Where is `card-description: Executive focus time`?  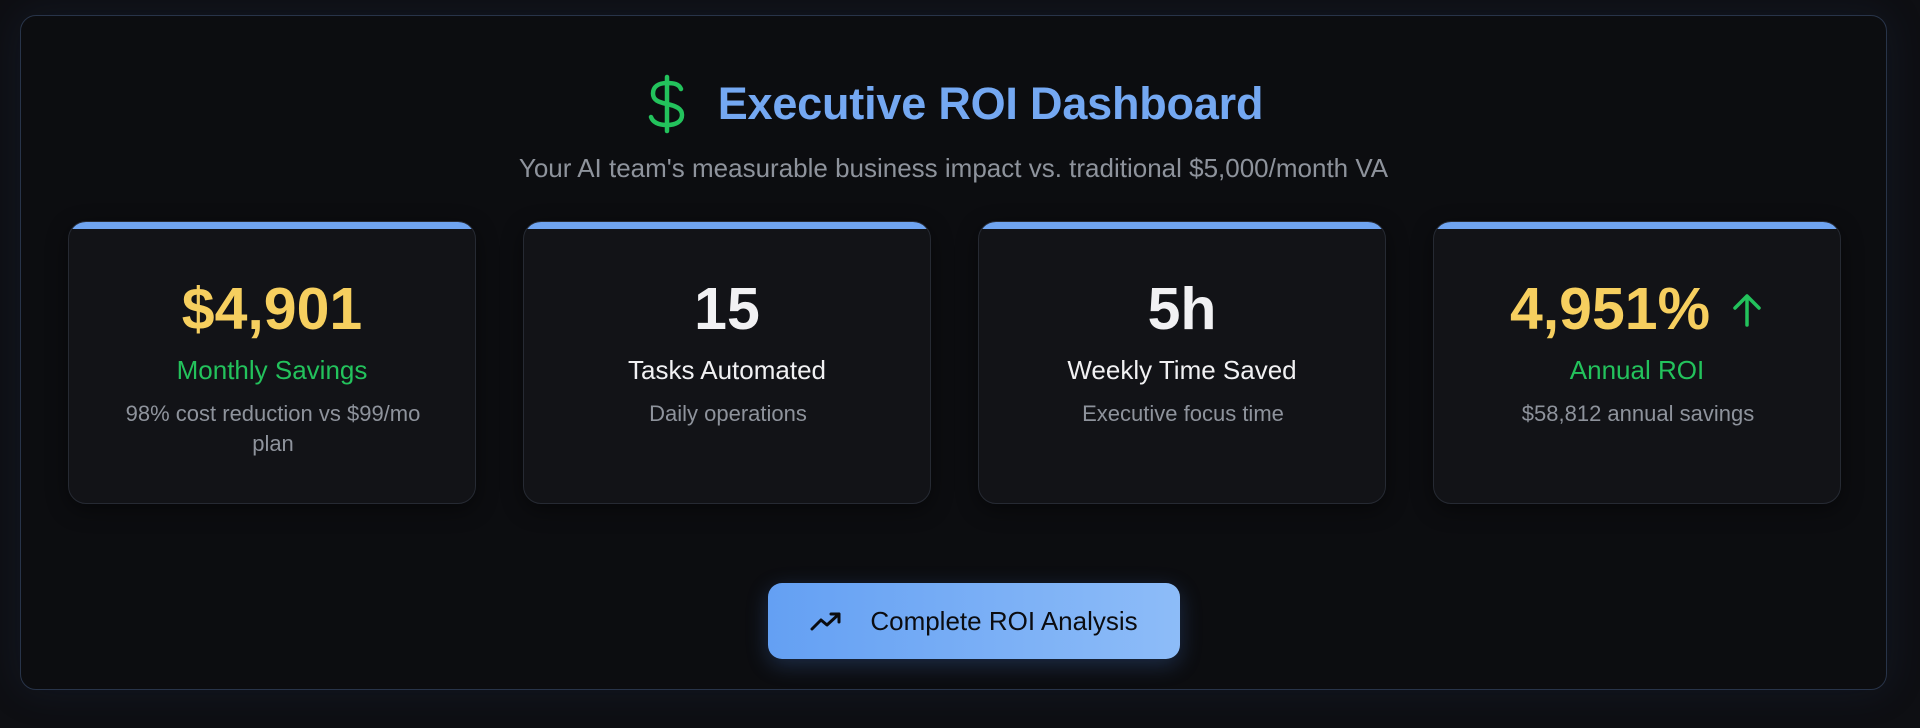
card-description: Executive focus time is located at coordinates (1183, 413).